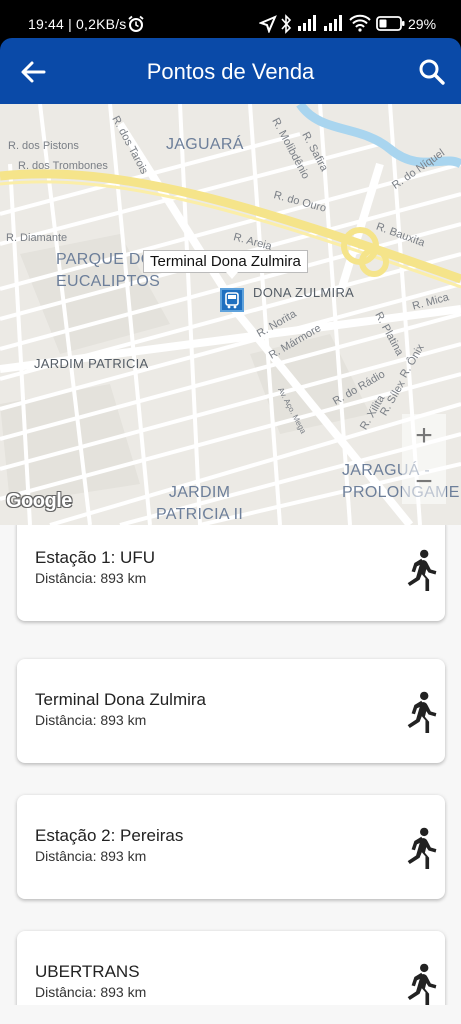 This screenshot has width=461, height=1024. Describe the element at coordinates (200, 503) in the screenshot. I see `area-label-jardim-patricia-ii: JARDIM PATRICIA II` at that location.